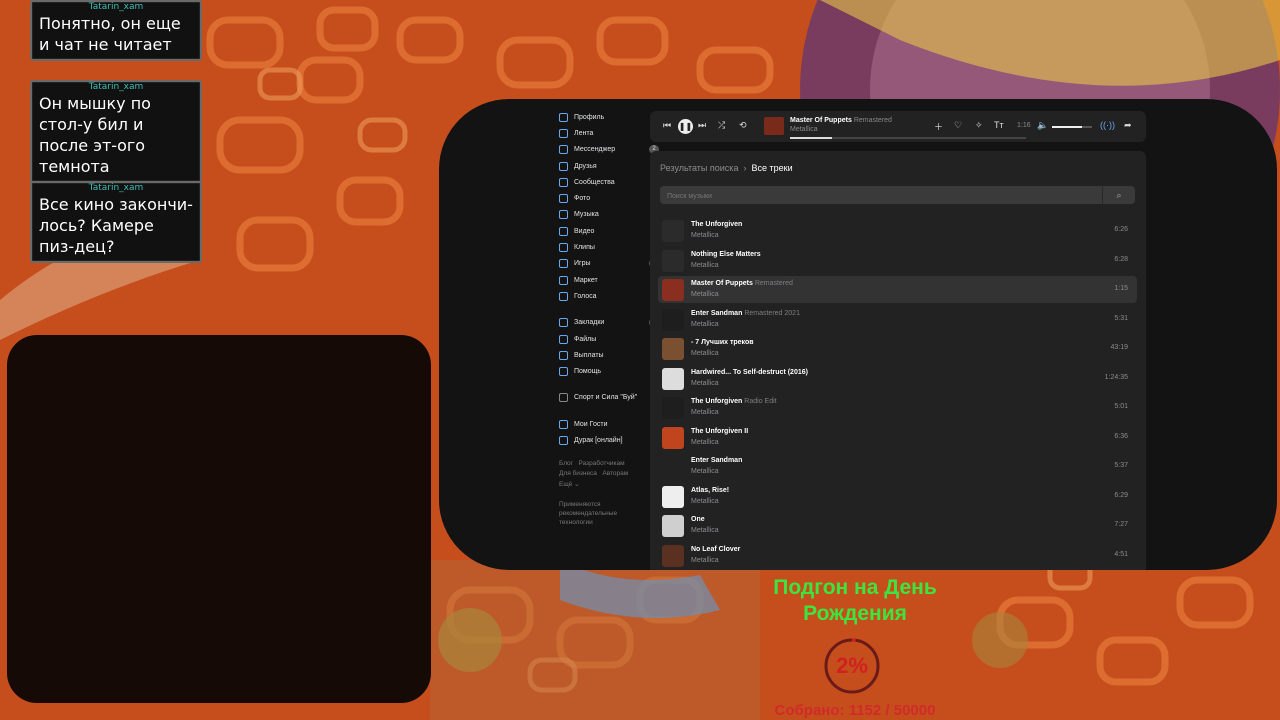  Describe the element at coordinates (958, 125) in the screenshot. I see `dislike-icon: ♡` at that location.